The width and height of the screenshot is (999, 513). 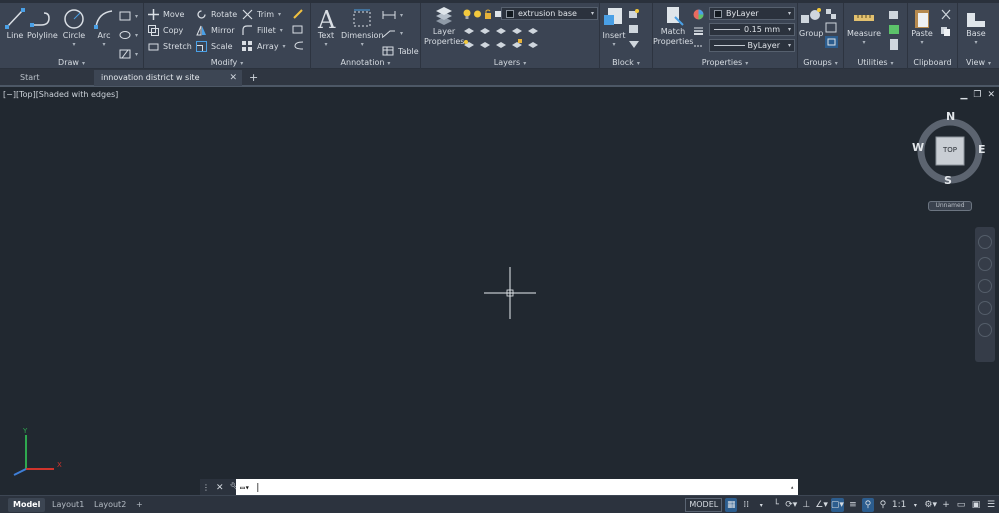 I want to click on command-prompt-icon: ▭▾, so click(x=245, y=487).